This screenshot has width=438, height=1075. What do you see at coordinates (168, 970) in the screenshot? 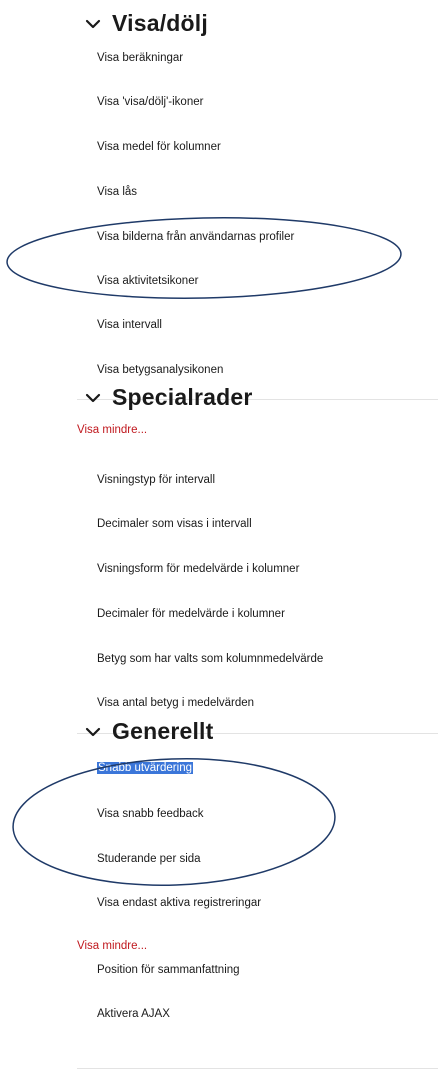
I see `setting-summary-position: Position för sammanfattning` at bounding box center [168, 970].